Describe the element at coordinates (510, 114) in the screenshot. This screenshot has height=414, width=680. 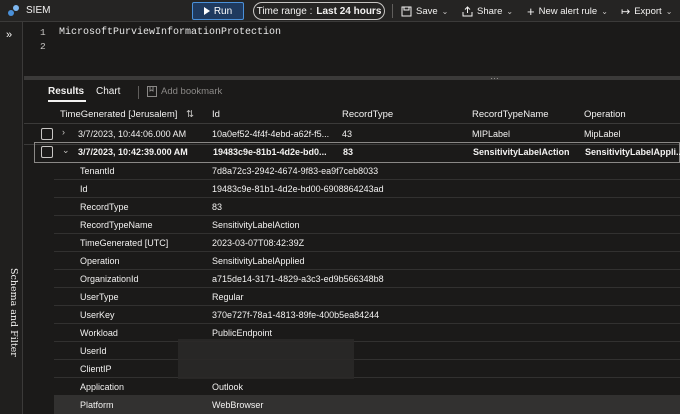
I see `column-header-recordtypename: RecordTypeName` at that location.